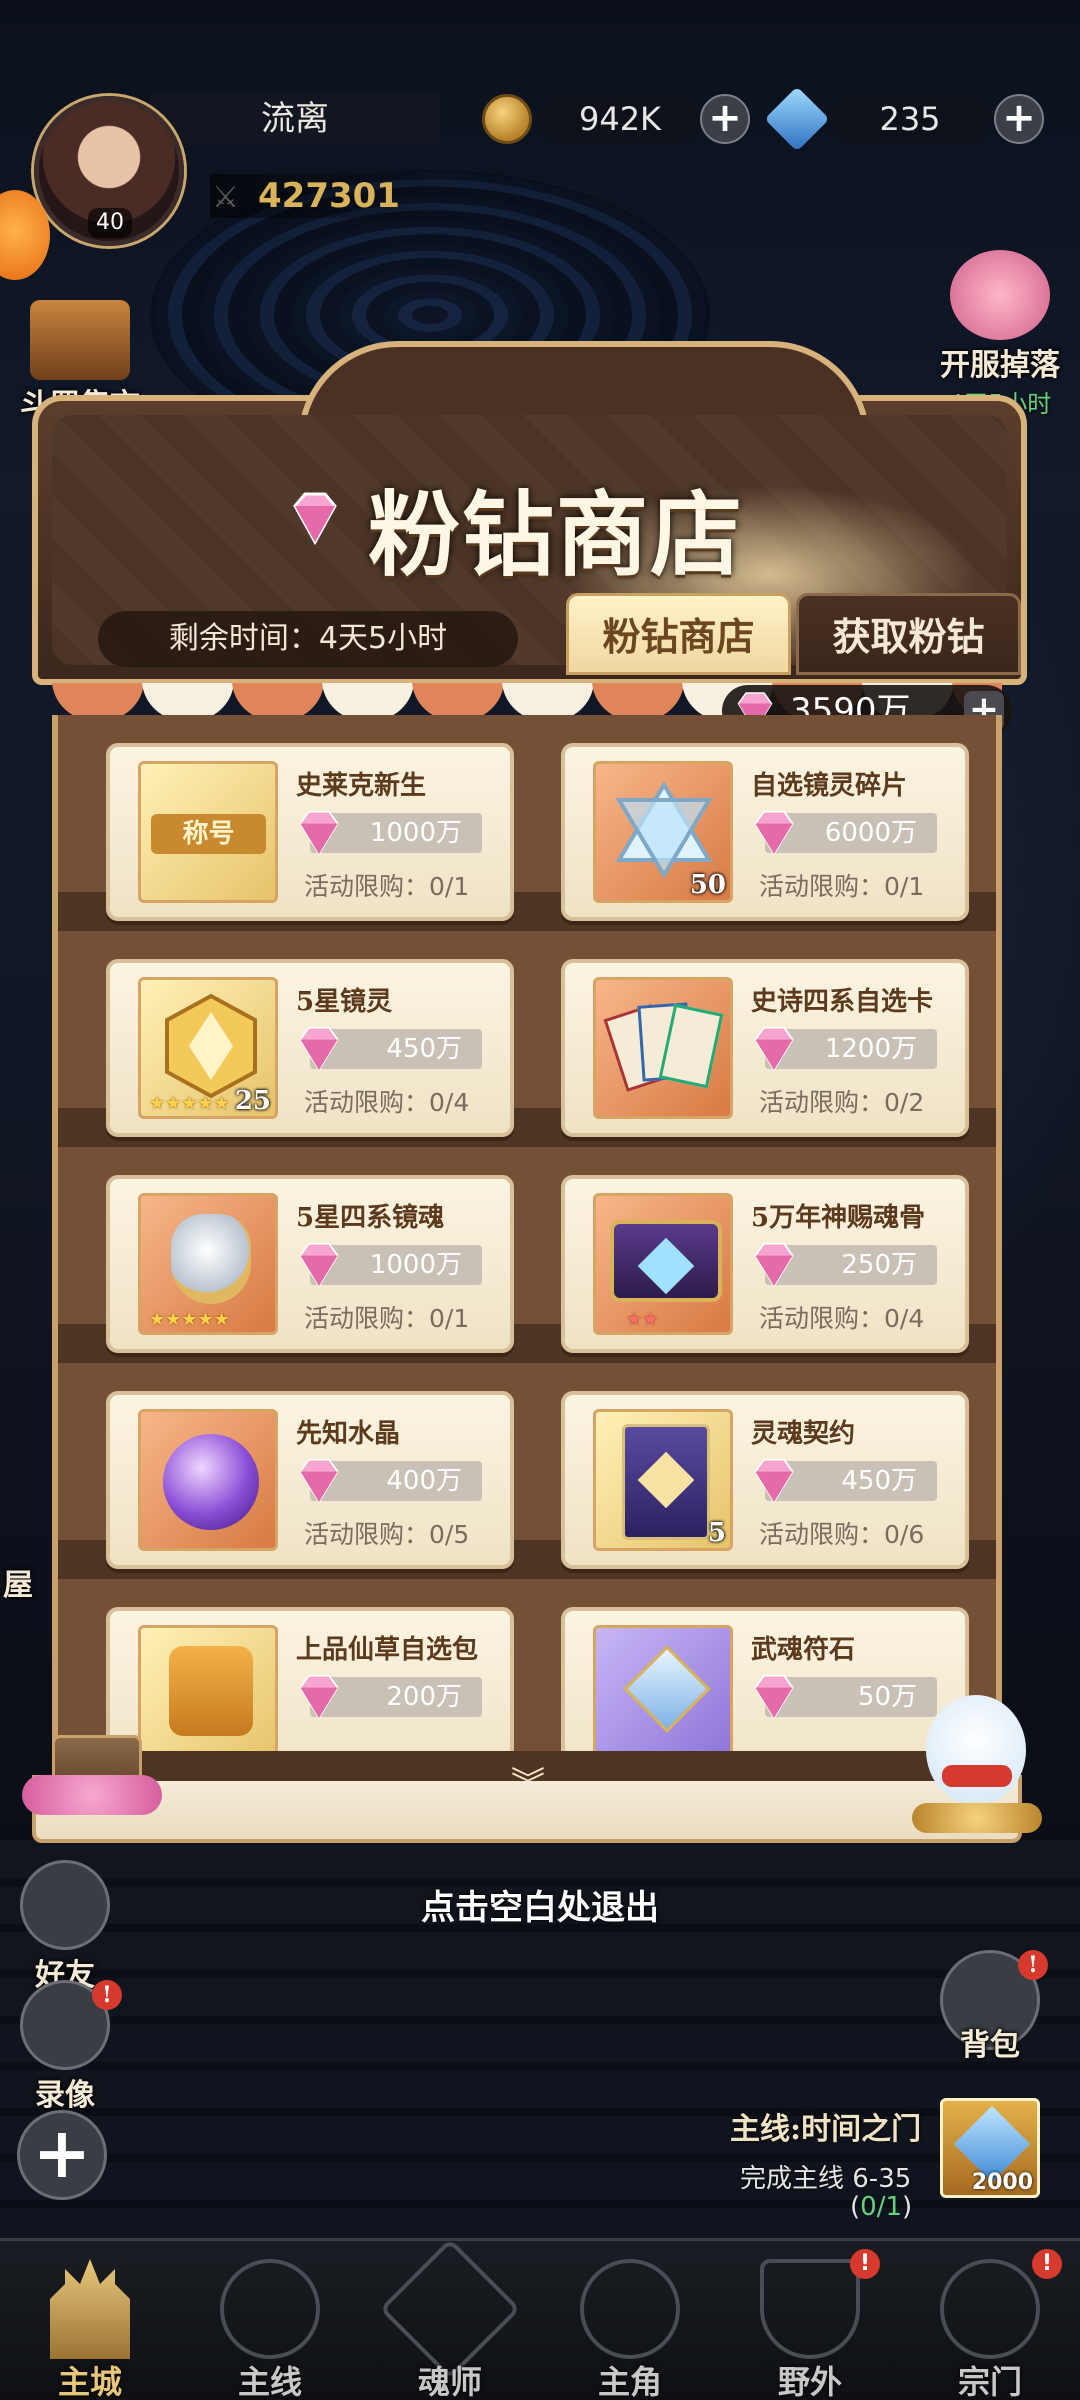 The image size is (1080, 2400). I want to click on sect-alert-badge: !, so click(1047, 2264).